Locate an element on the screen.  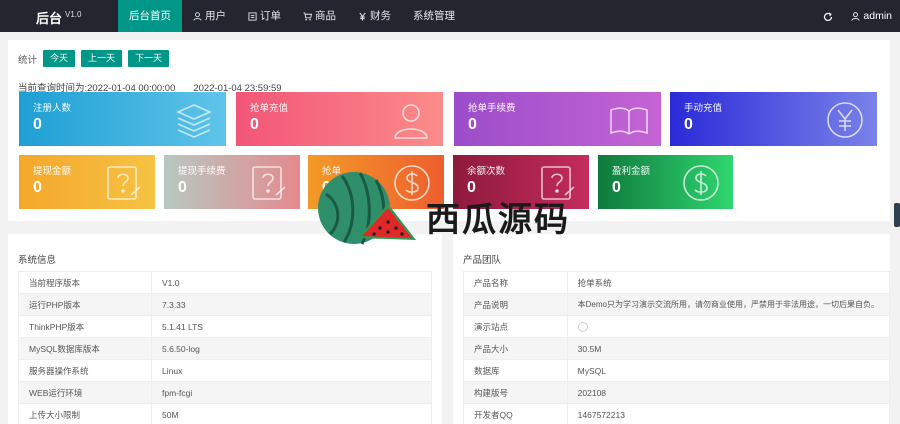
stat-card-registrations: 注册人数 0 is located at coordinates (122, 119).